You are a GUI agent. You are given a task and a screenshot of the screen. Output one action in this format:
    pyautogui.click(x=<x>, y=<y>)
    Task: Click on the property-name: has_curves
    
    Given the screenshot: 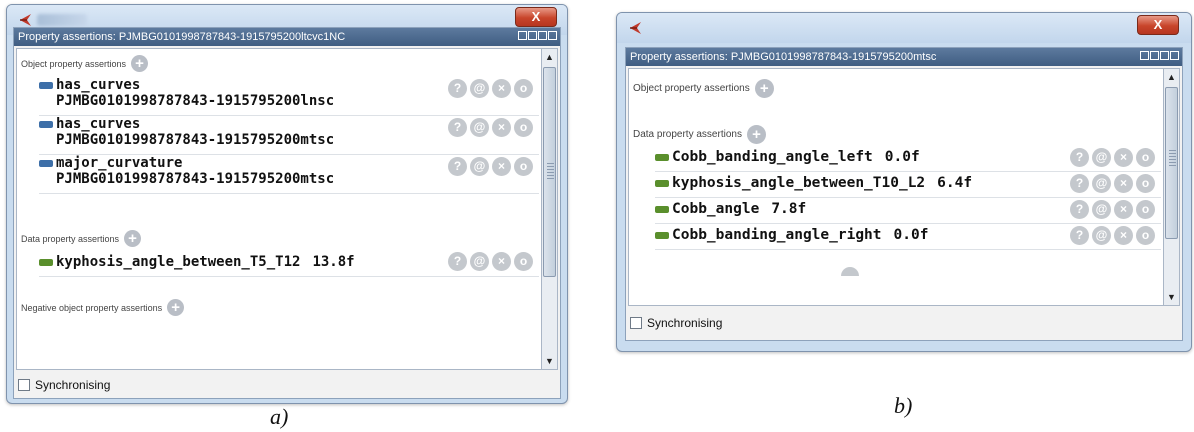 What is the action you would take?
    pyautogui.click(x=98, y=124)
    